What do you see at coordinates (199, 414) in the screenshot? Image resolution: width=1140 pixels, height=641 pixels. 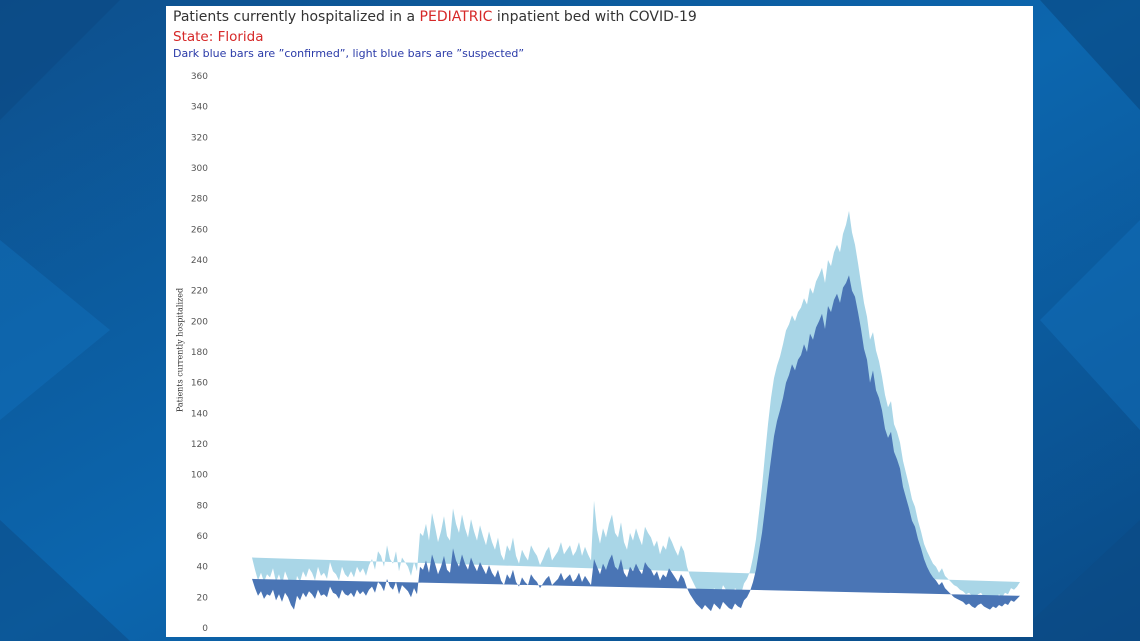 I see `y-tick-label: 140` at bounding box center [199, 414].